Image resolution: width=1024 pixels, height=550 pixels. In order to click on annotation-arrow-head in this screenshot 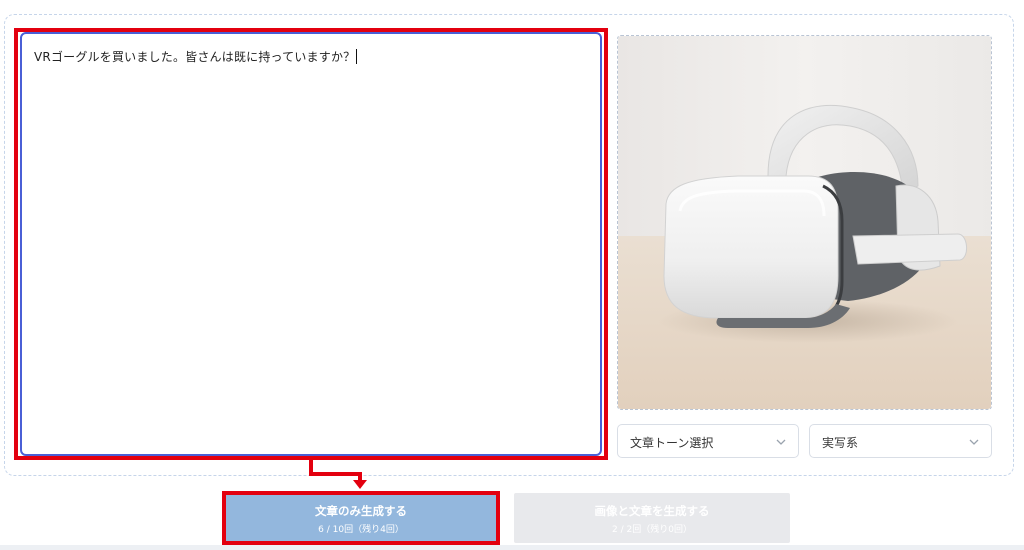, I will do `click(360, 484)`.